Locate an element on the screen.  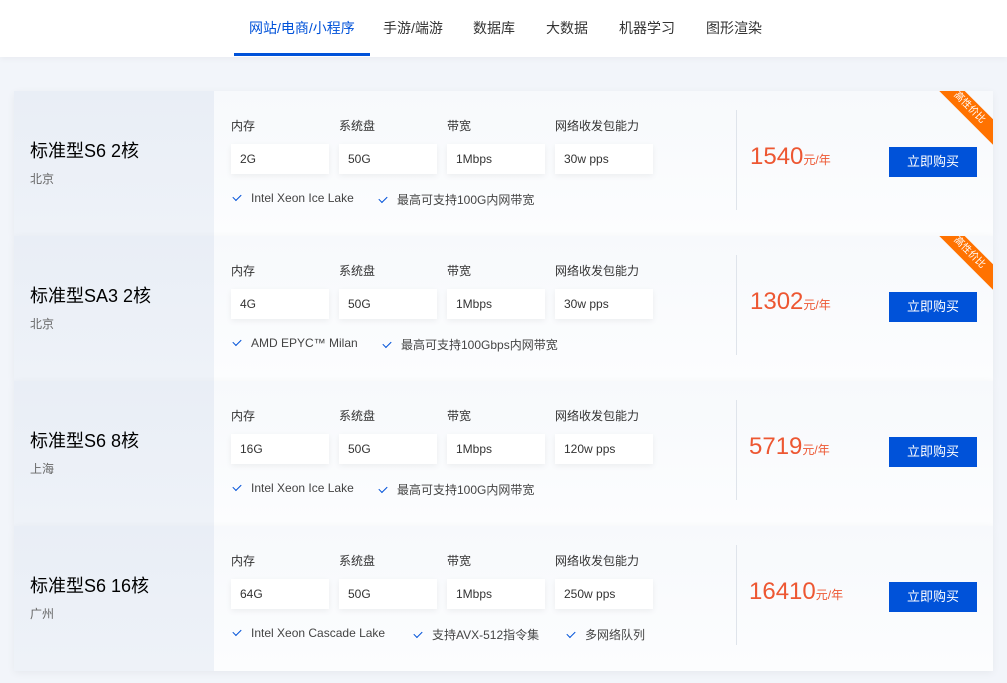
price: 5719元/年 is located at coordinates (789, 447).